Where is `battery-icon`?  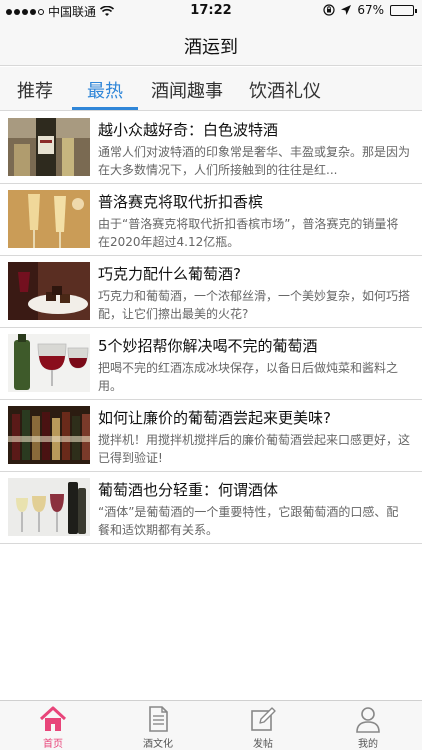 battery-icon is located at coordinates (403, 10).